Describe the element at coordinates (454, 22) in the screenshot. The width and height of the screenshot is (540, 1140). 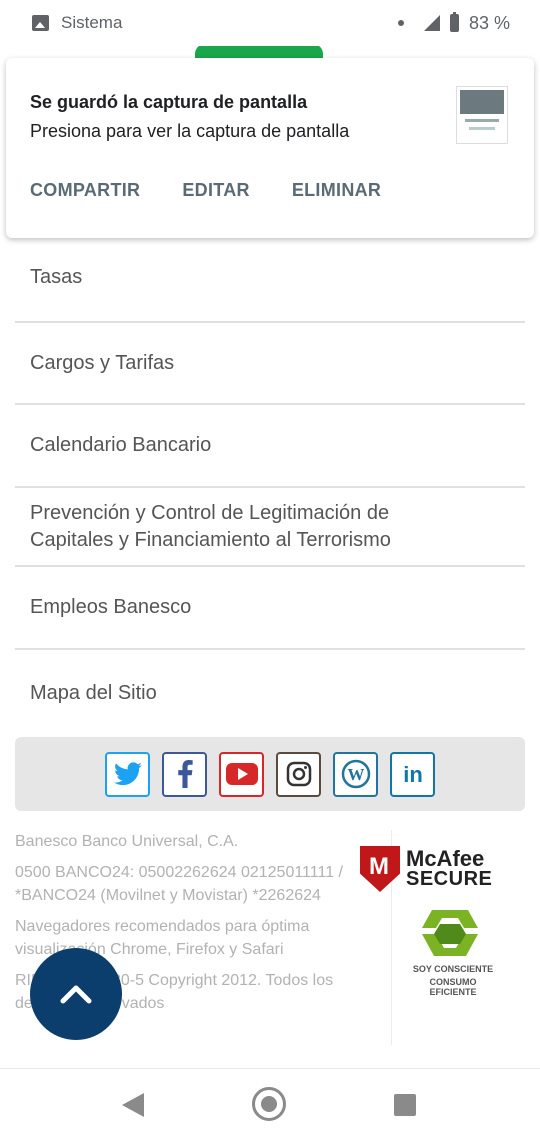
I see `battery-icon` at that location.